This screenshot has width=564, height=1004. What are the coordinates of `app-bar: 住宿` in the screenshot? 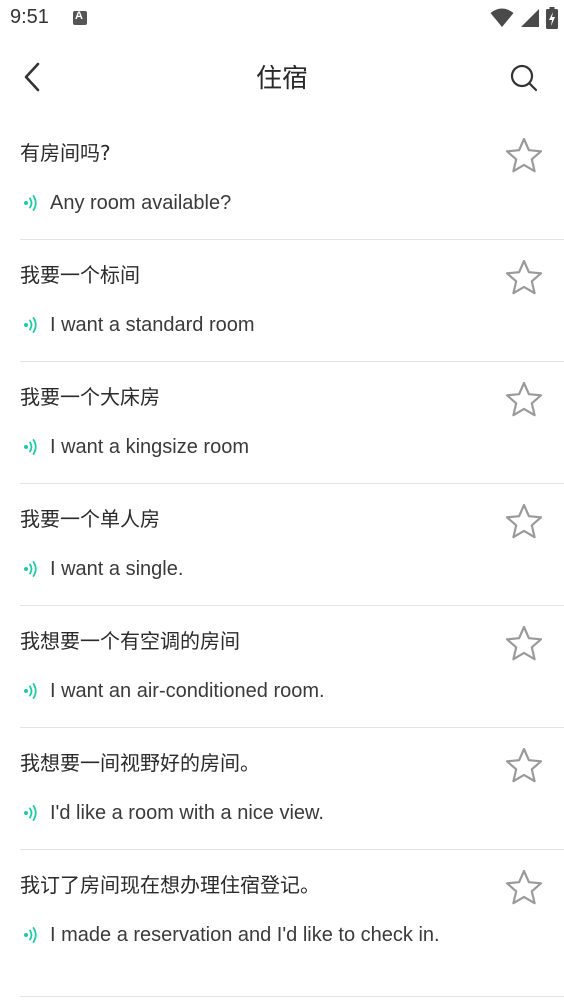 It's located at (282, 78).